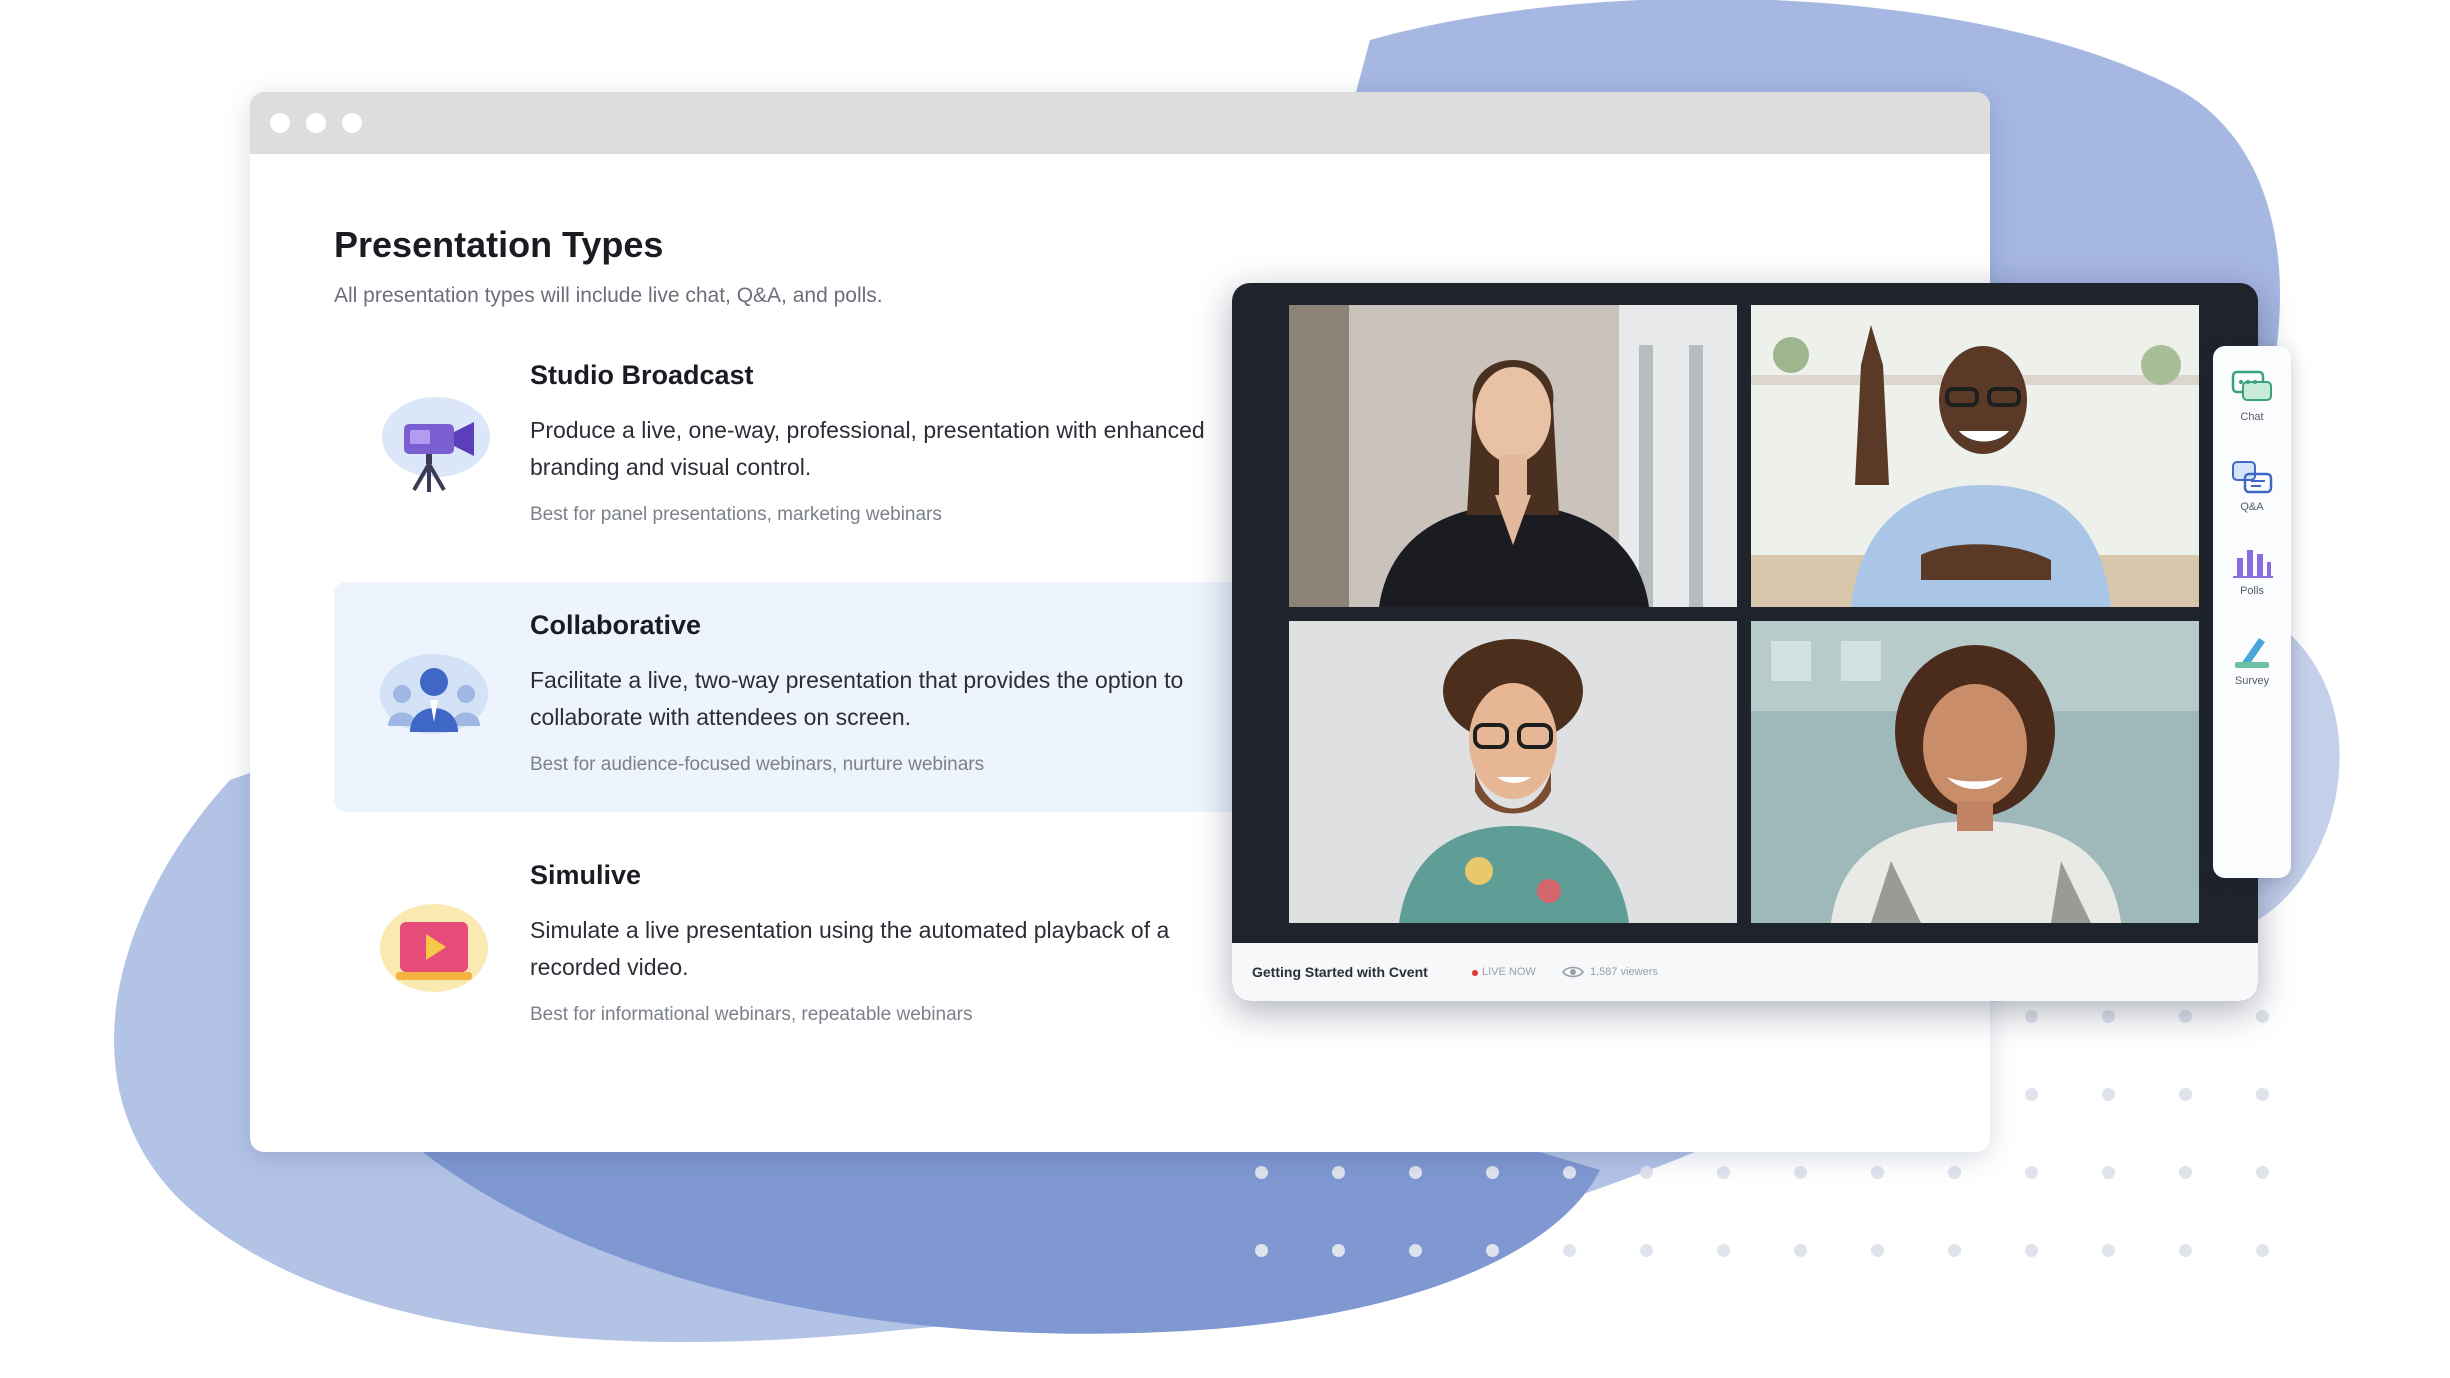 The image size is (2450, 1378). I want to click on people-group-icon, so click(434, 697).